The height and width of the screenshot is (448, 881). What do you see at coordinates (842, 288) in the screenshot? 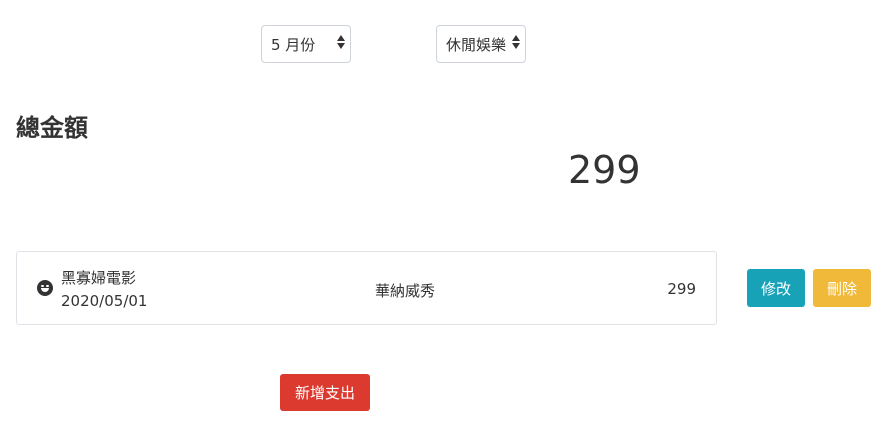
I see `delete-button: 刪除` at bounding box center [842, 288].